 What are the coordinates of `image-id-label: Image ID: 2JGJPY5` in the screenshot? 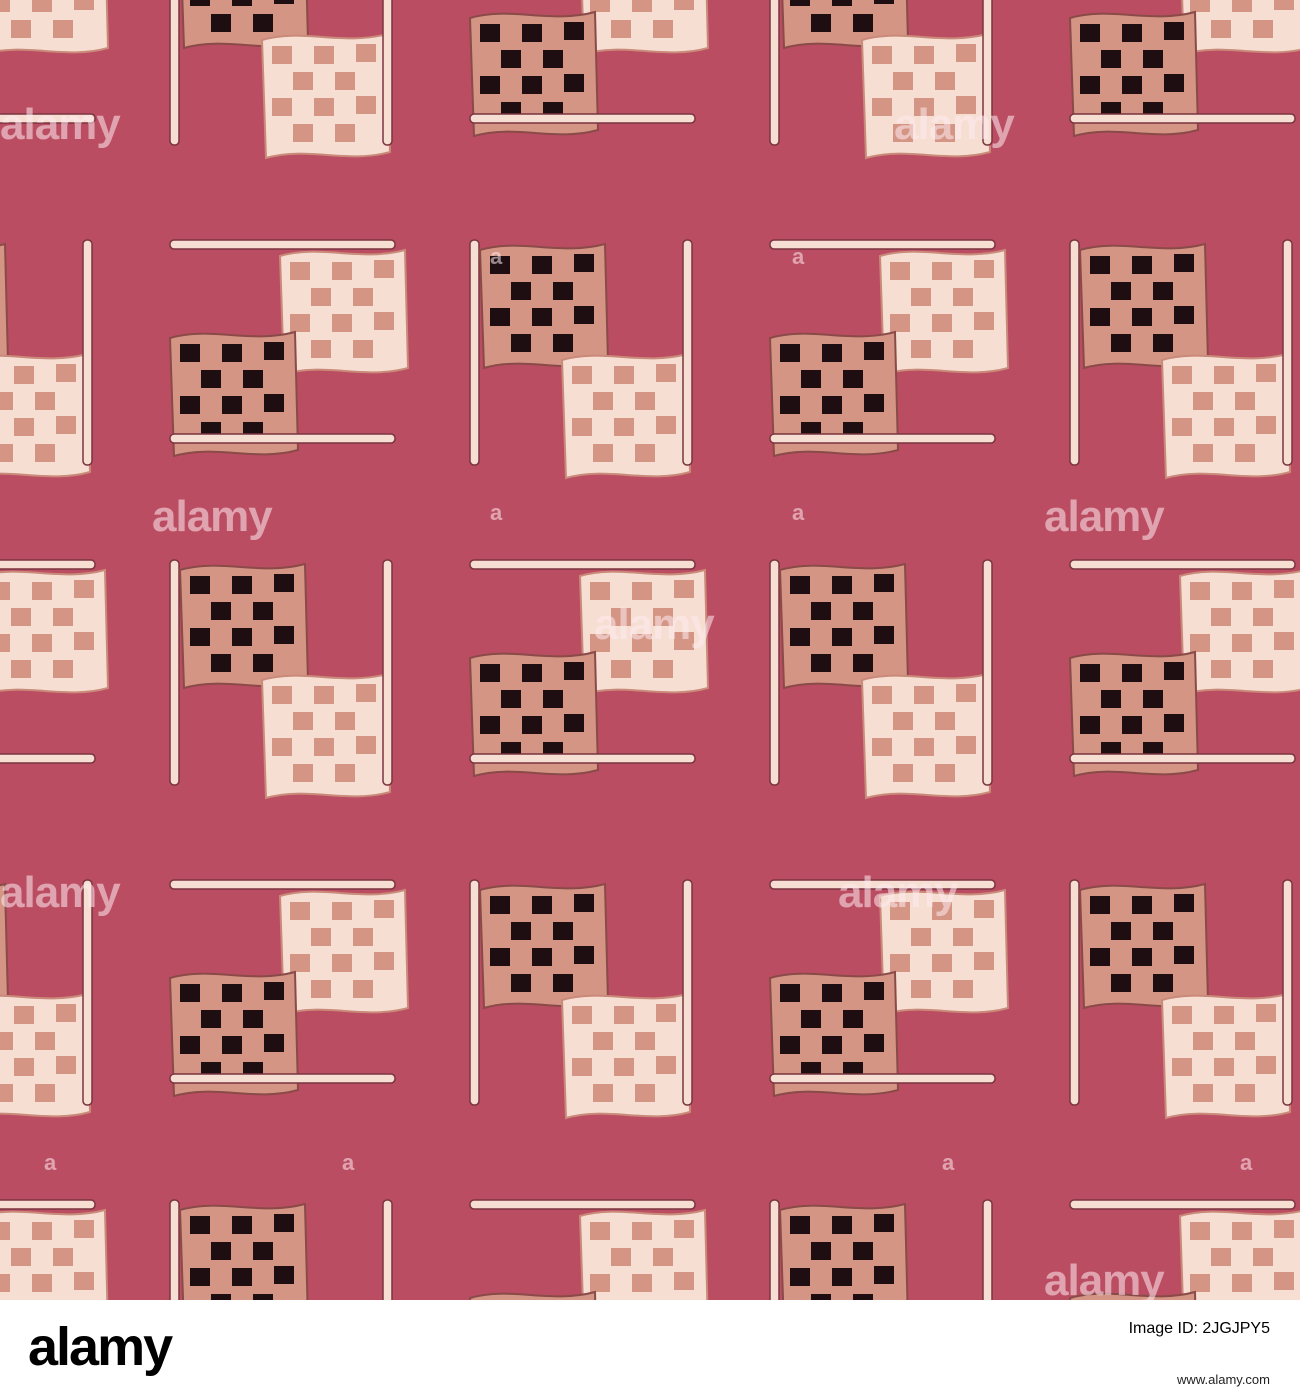 It's located at (1199, 1328).